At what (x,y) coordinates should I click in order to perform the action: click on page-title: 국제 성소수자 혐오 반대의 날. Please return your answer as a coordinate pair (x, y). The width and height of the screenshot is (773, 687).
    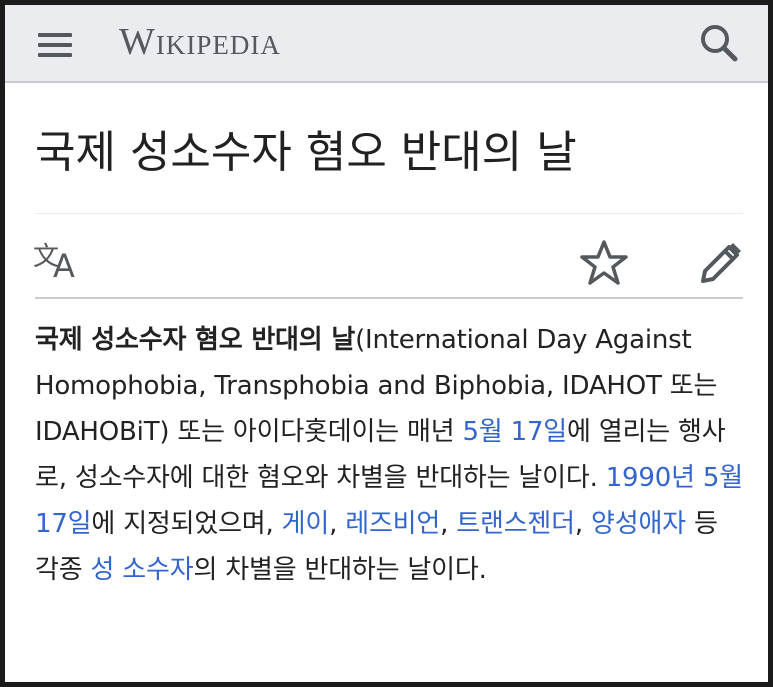
    Looking at the image, I should click on (306, 152).